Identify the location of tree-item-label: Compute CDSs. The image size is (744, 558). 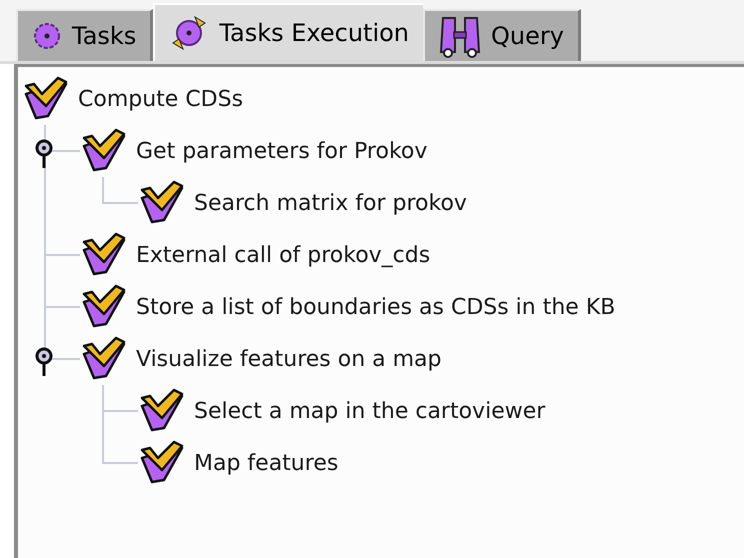
(161, 99).